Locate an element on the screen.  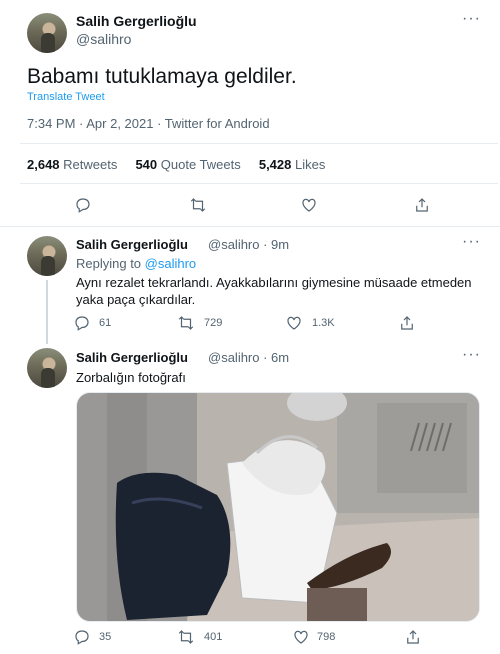
likes-stat: 5,428 Likes is located at coordinates (292, 164).